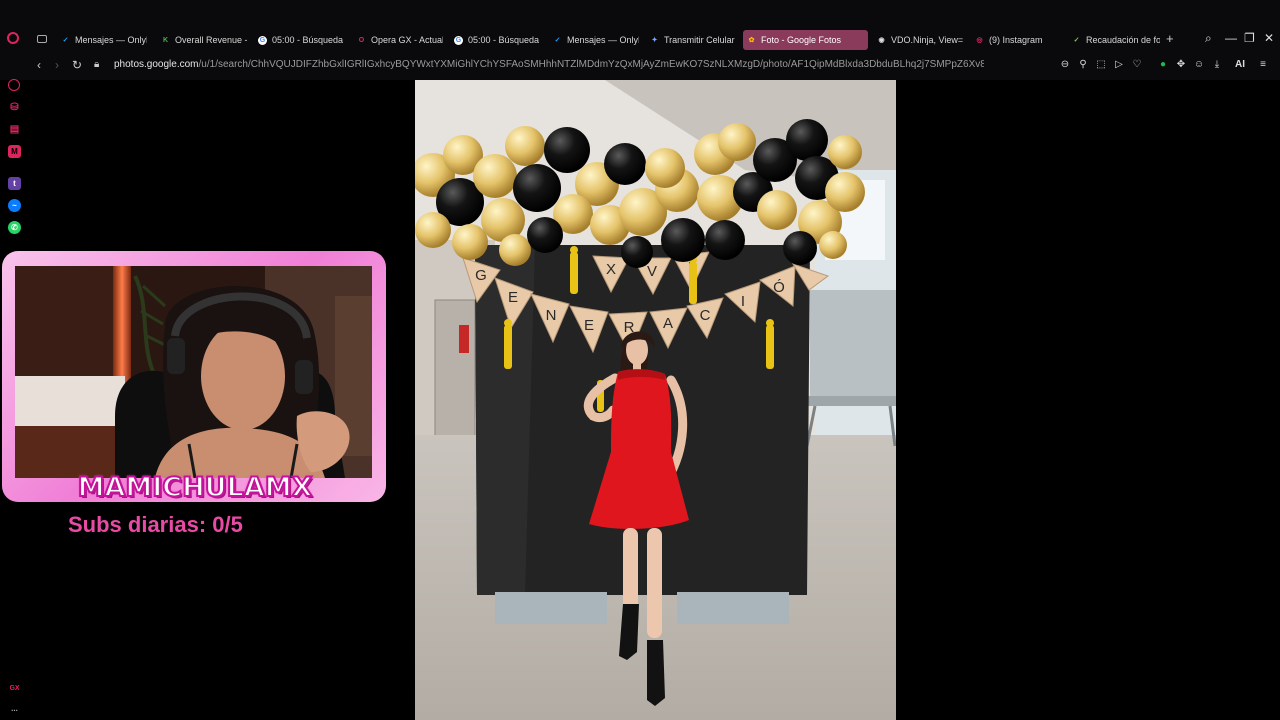 This screenshot has height=720, width=1280. I want to click on shopping-icon: ⛁, so click(14, 107).